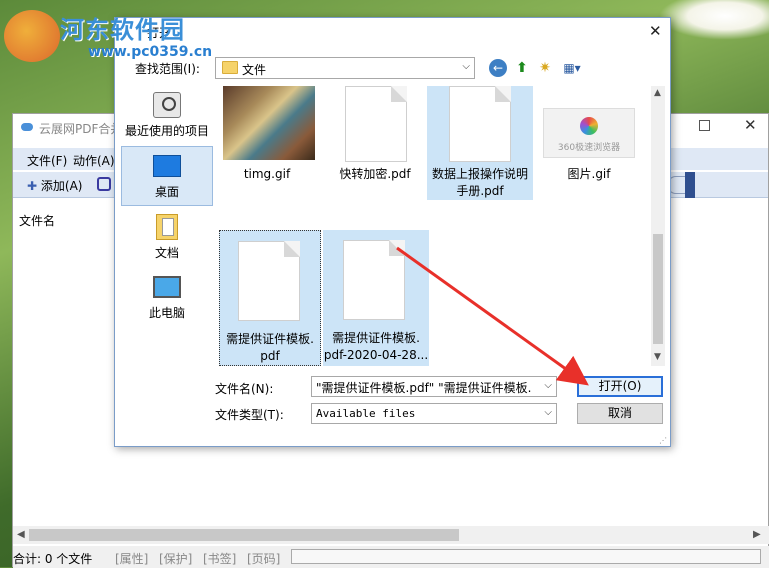 The width and height of the screenshot is (769, 568). Describe the element at coordinates (714, 20) in the screenshot. I see `background-flower` at that location.